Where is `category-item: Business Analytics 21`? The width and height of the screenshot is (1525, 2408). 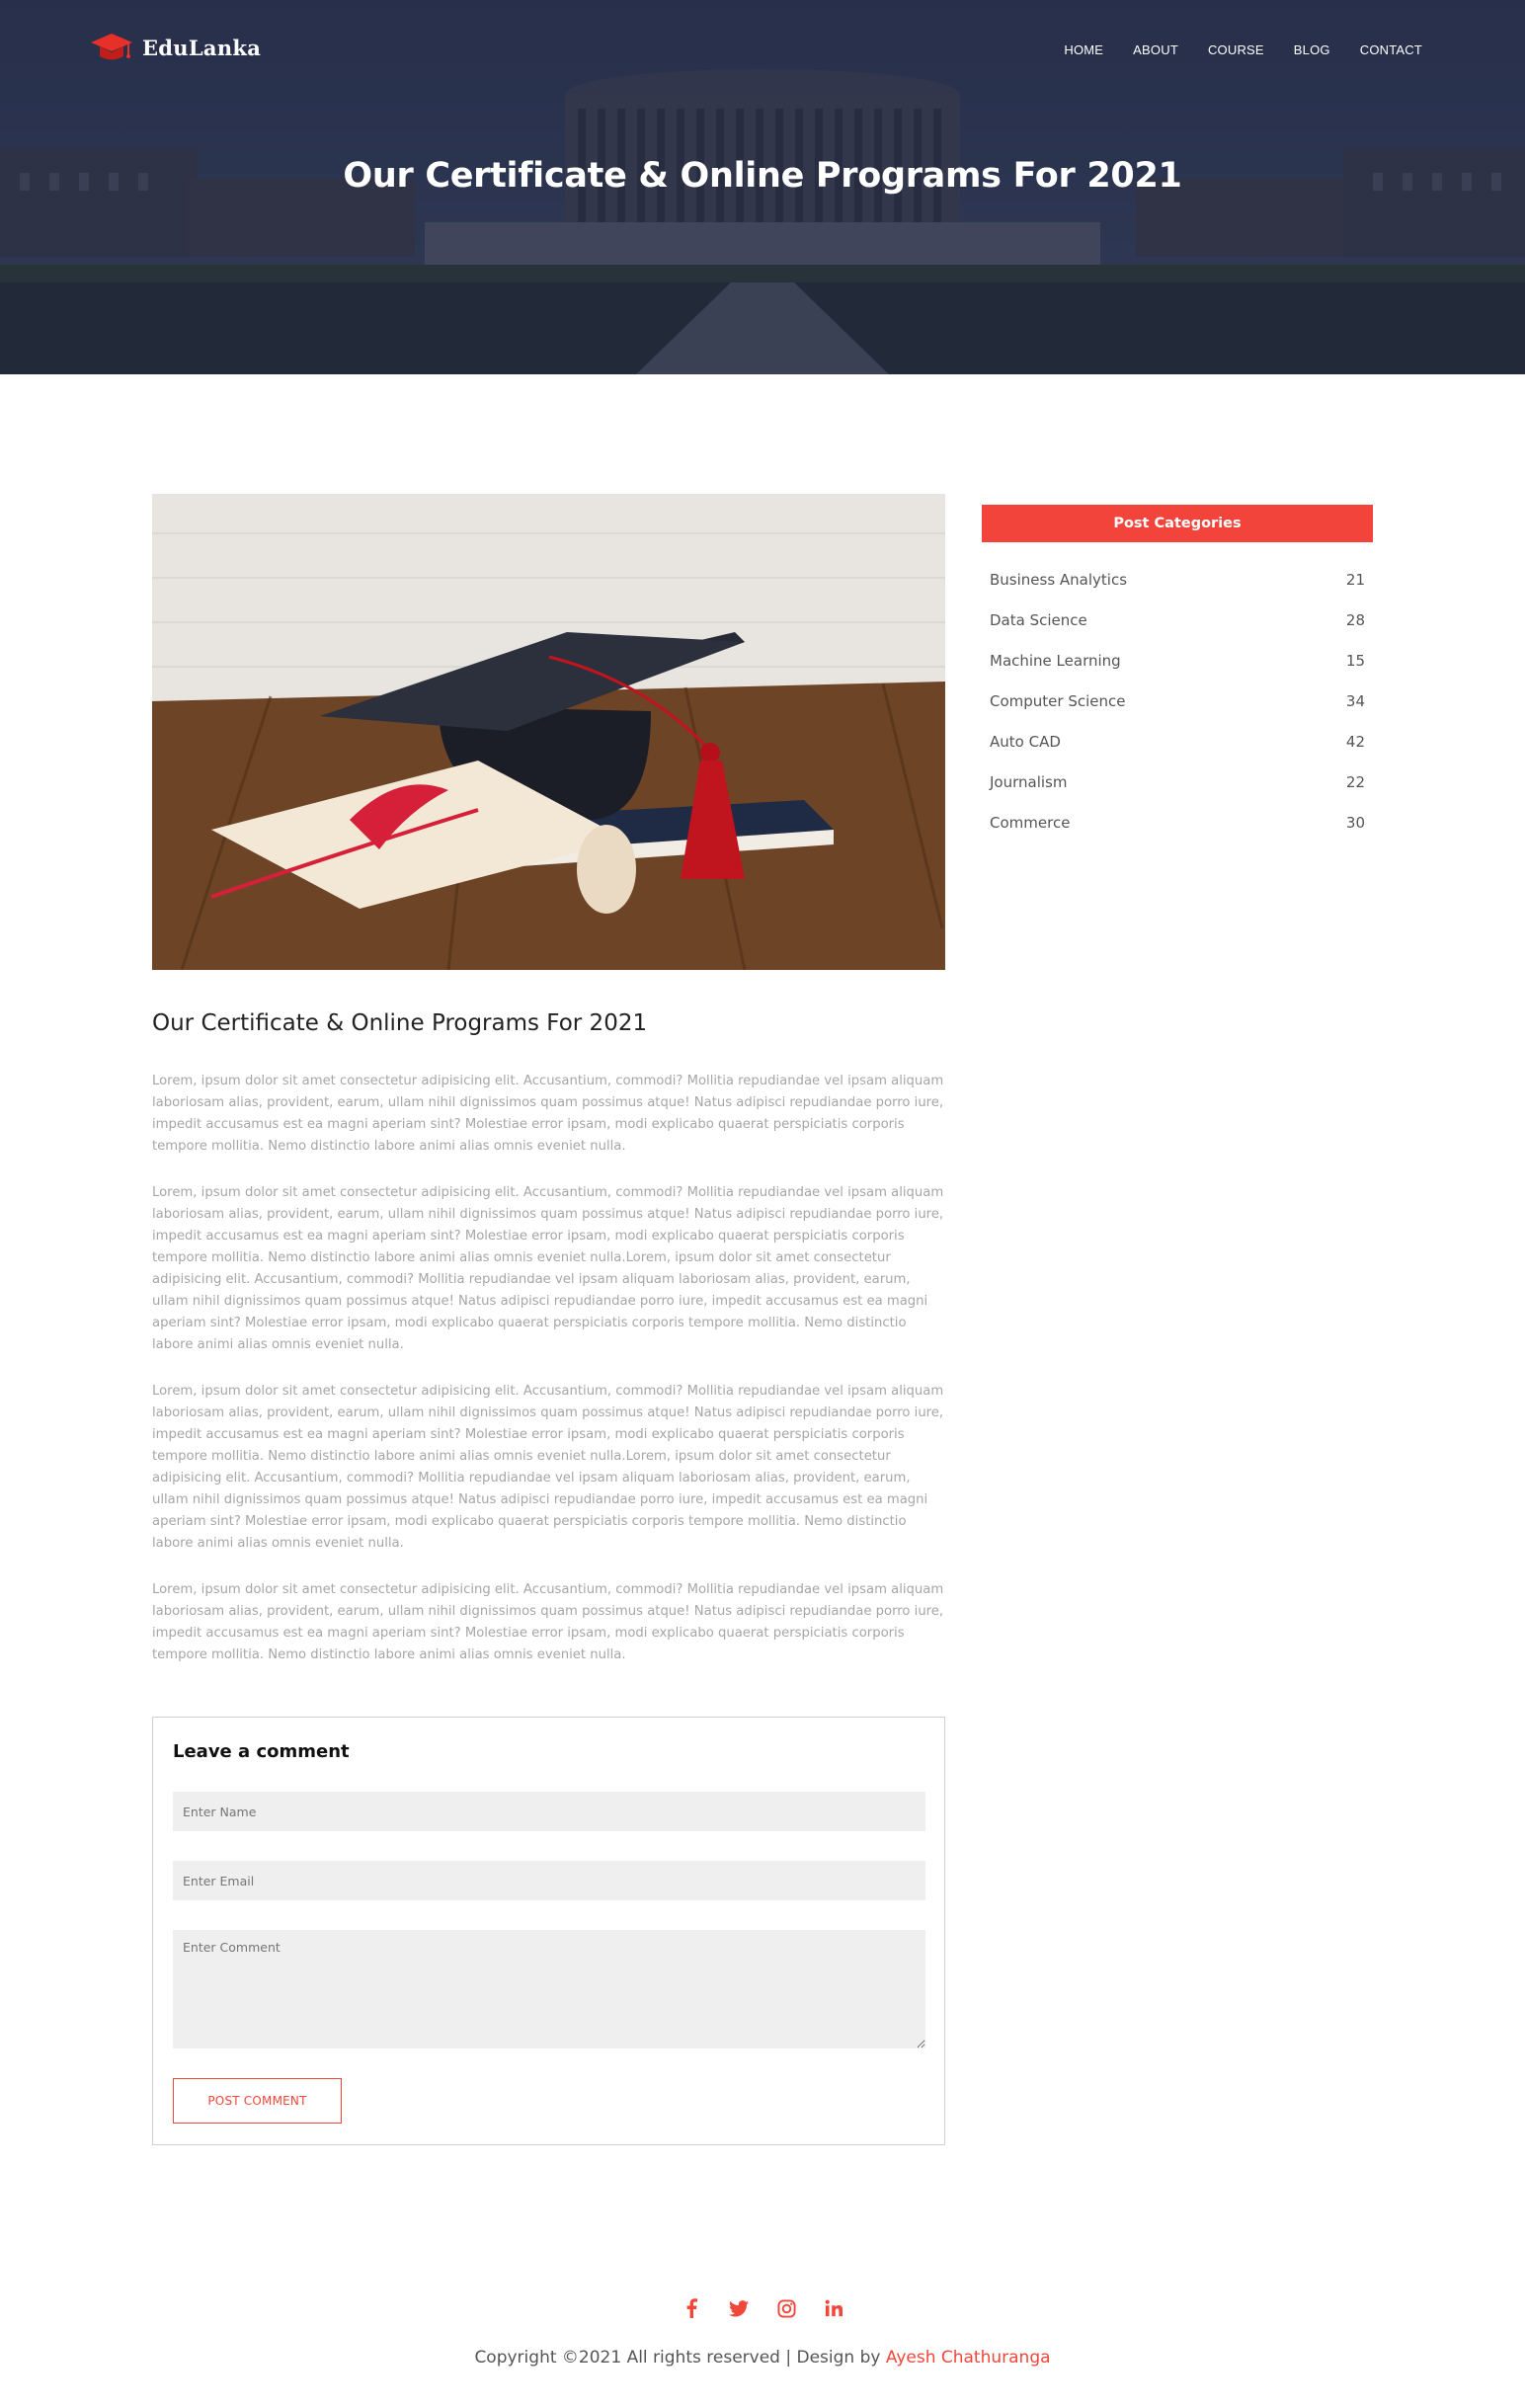
category-item: Business Analytics 21 is located at coordinates (1177, 591).